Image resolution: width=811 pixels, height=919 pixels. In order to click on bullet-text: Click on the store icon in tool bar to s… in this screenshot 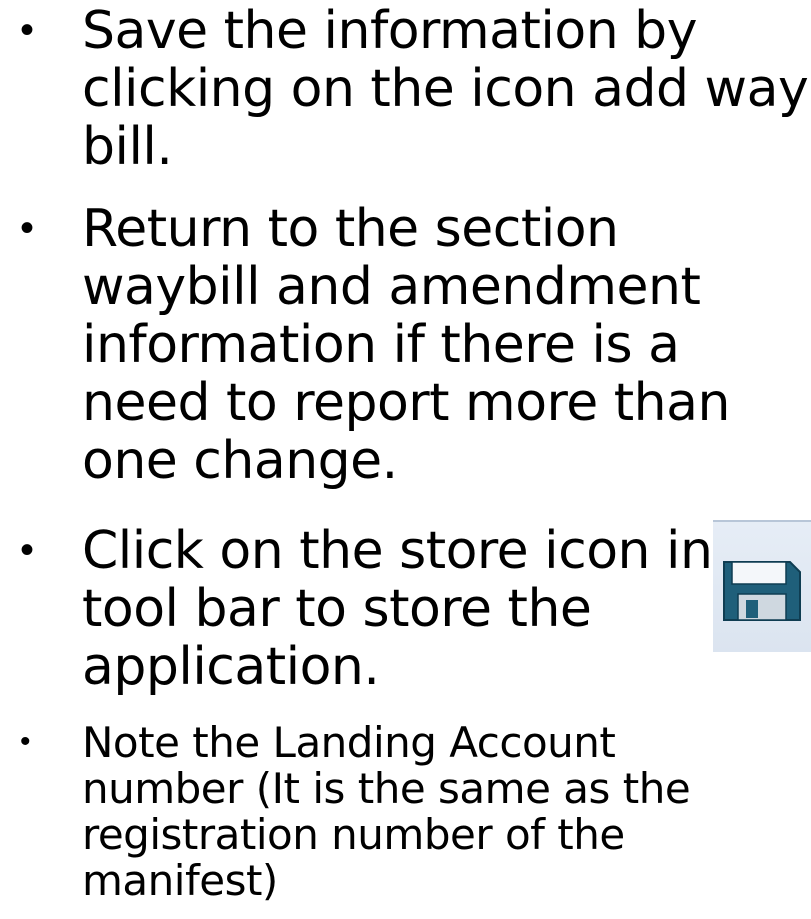, I will do `click(397, 609)`.